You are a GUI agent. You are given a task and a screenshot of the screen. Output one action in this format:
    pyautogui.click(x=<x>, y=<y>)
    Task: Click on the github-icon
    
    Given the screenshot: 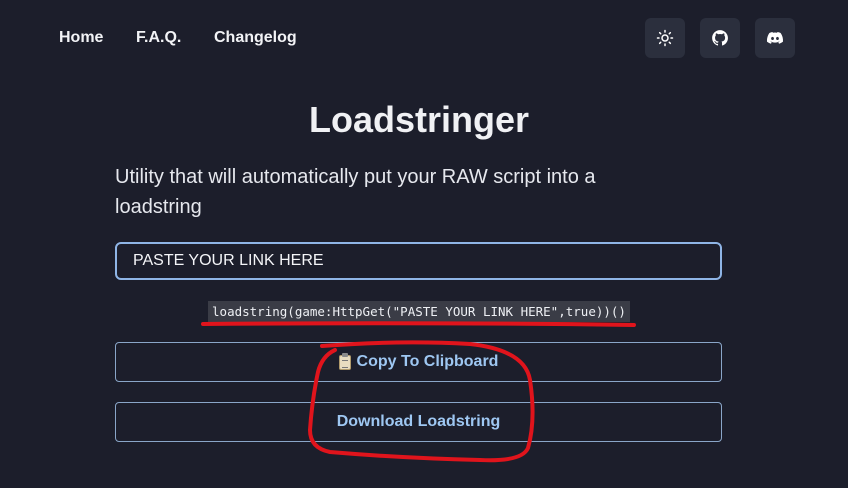 What is the action you would take?
    pyautogui.click(x=720, y=38)
    